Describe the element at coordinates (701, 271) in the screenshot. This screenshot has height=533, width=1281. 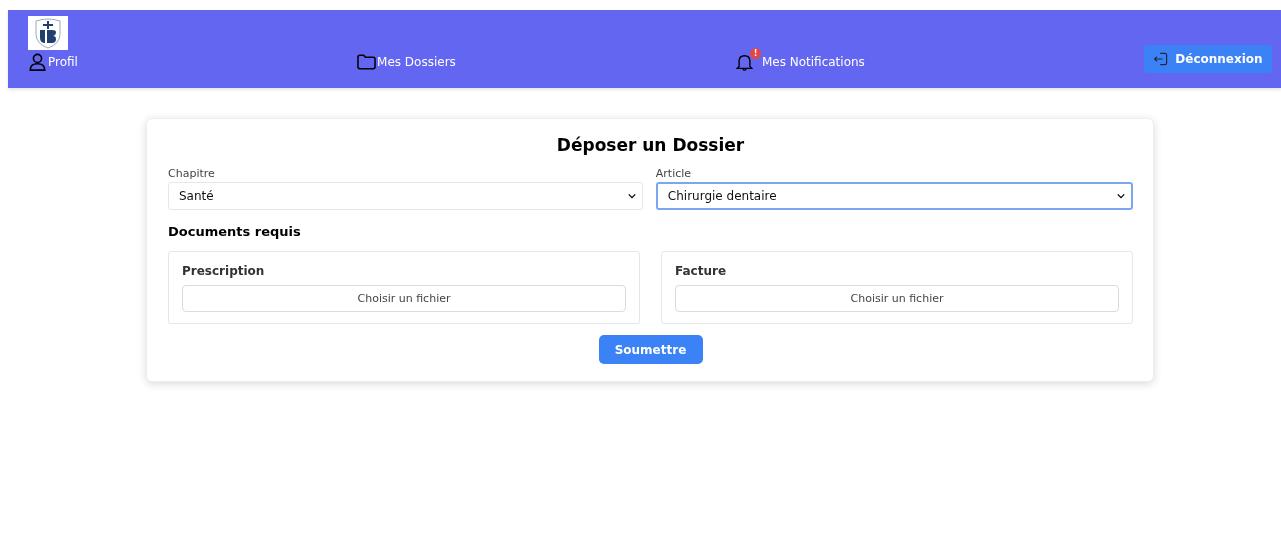
I see `document-label: Facture` at that location.